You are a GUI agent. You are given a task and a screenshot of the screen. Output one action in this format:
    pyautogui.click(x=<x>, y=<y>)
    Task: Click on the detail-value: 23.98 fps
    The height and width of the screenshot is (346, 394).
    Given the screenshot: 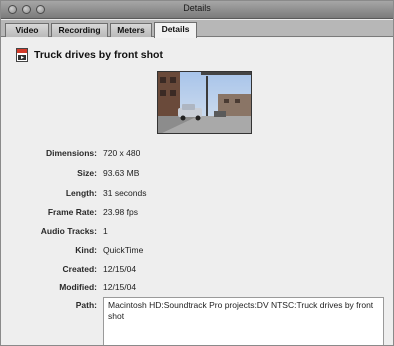 What is the action you would take?
    pyautogui.click(x=120, y=212)
    